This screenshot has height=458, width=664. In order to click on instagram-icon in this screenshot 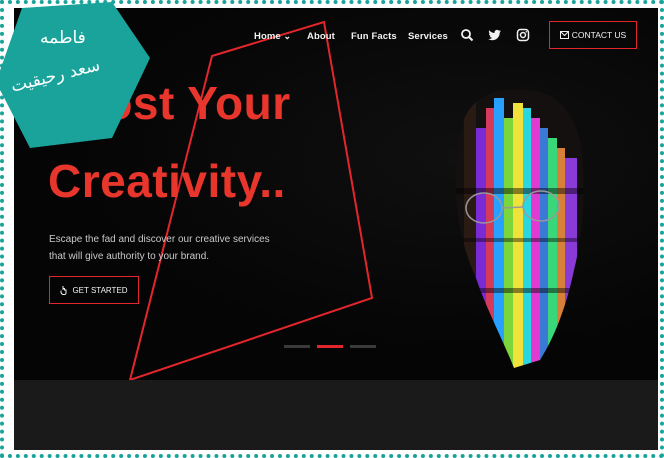, I will do `click(523, 35)`.